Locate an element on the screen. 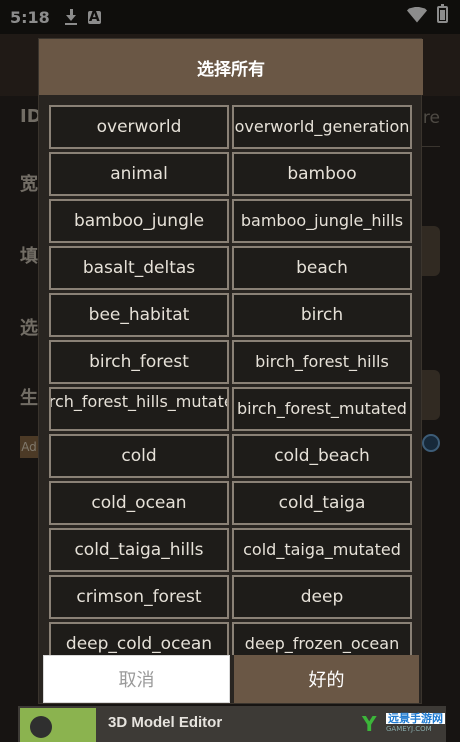 The height and width of the screenshot is (742, 460). biome-option: deep_frozen_ocean is located at coordinates (322, 638).